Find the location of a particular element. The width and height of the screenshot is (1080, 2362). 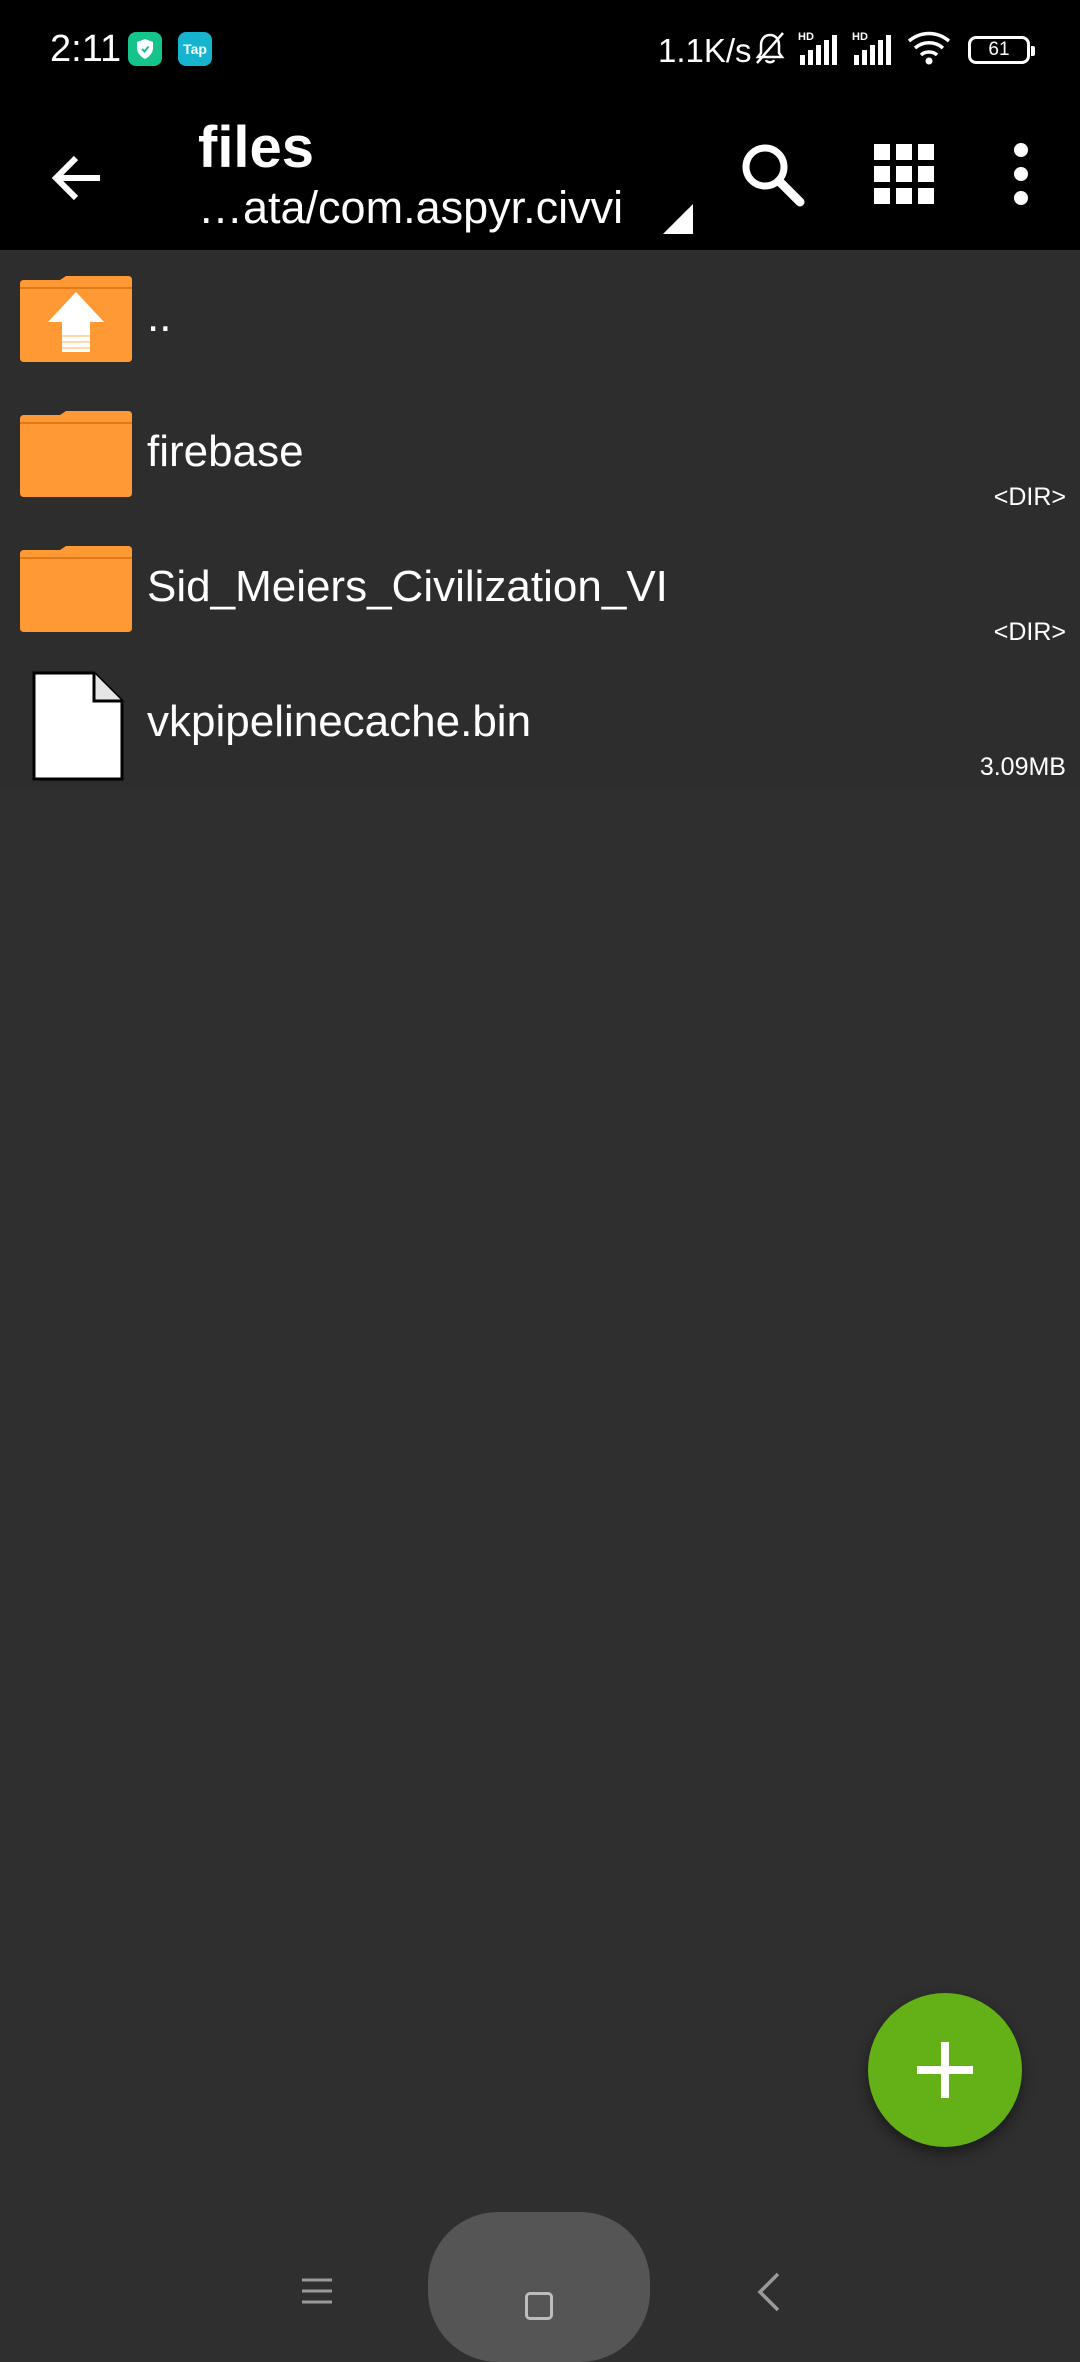

shield-app-icon is located at coordinates (145, 49).